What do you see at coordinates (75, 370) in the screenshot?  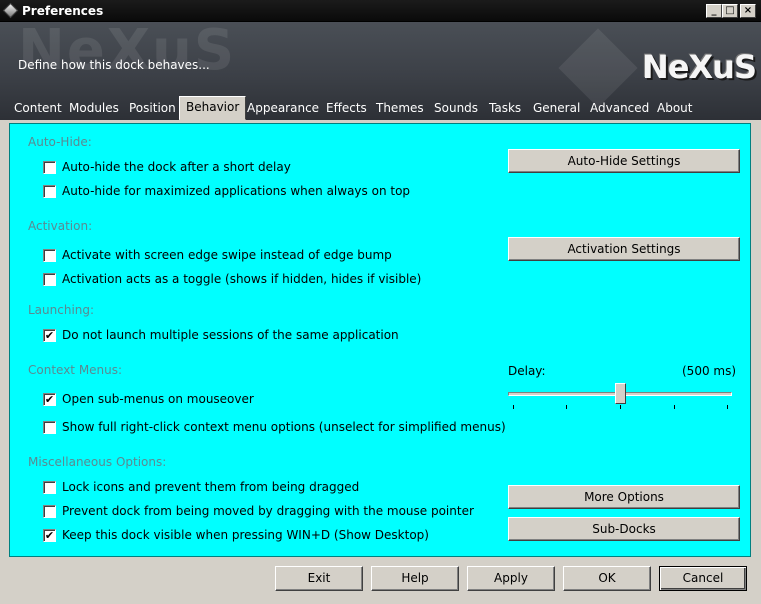 I see `section-title-context-menus: Context Menus:` at bounding box center [75, 370].